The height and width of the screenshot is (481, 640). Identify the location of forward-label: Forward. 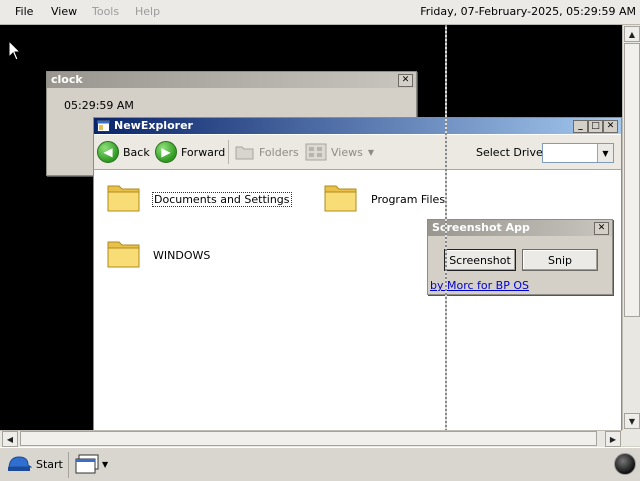
(203, 152).